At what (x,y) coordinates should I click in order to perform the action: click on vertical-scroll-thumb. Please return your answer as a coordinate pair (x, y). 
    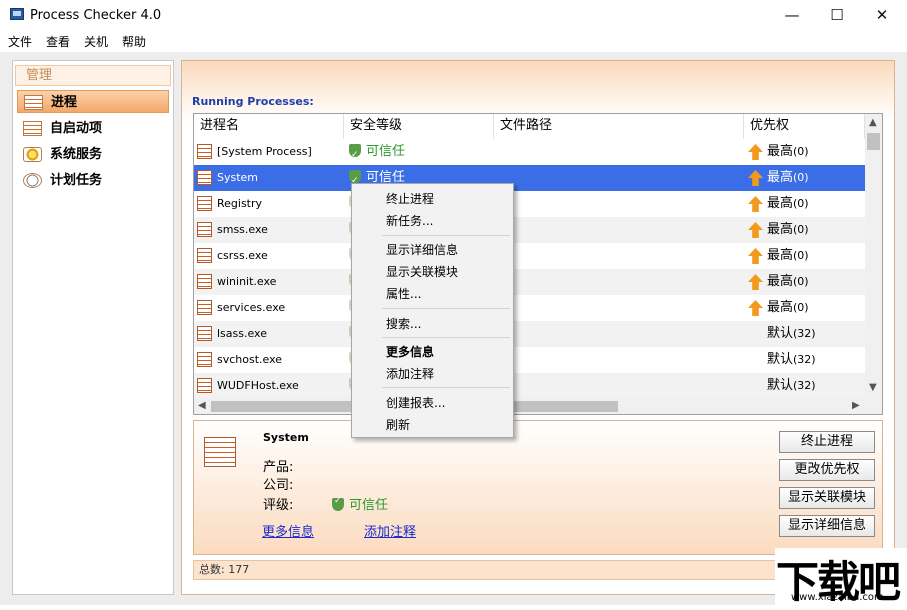
    Looking at the image, I should click on (873, 141).